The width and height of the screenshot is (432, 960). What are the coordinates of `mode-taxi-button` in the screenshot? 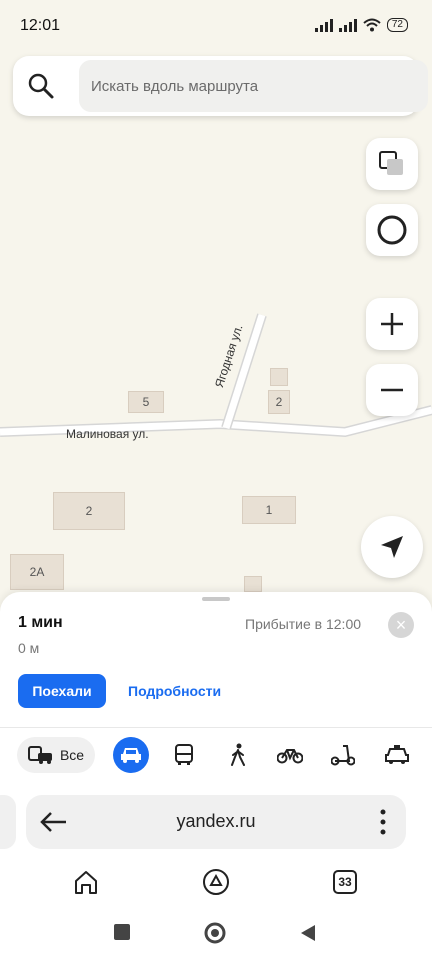 It's located at (397, 755).